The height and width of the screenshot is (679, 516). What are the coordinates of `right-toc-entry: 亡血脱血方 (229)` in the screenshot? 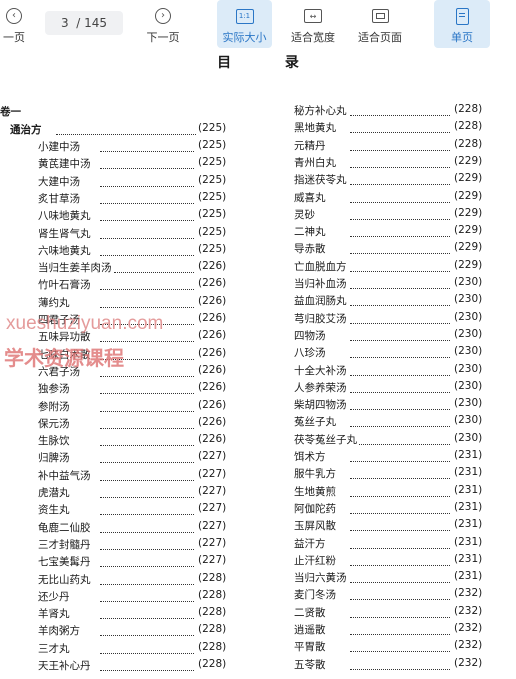 It's located at (393, 267).